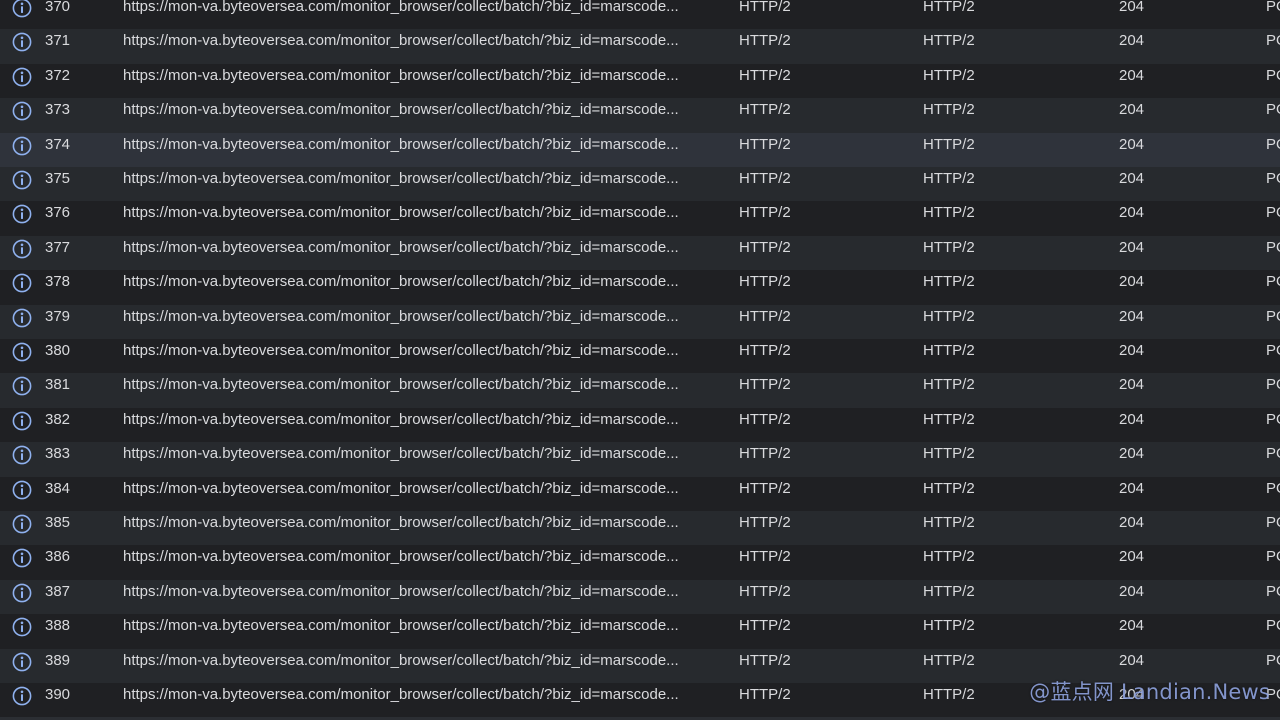 The height and width of the screenshot is (720, 1280). Describe the element at coordinates (58, 75) in the screenshot. I see `request-id: 372` at that location.